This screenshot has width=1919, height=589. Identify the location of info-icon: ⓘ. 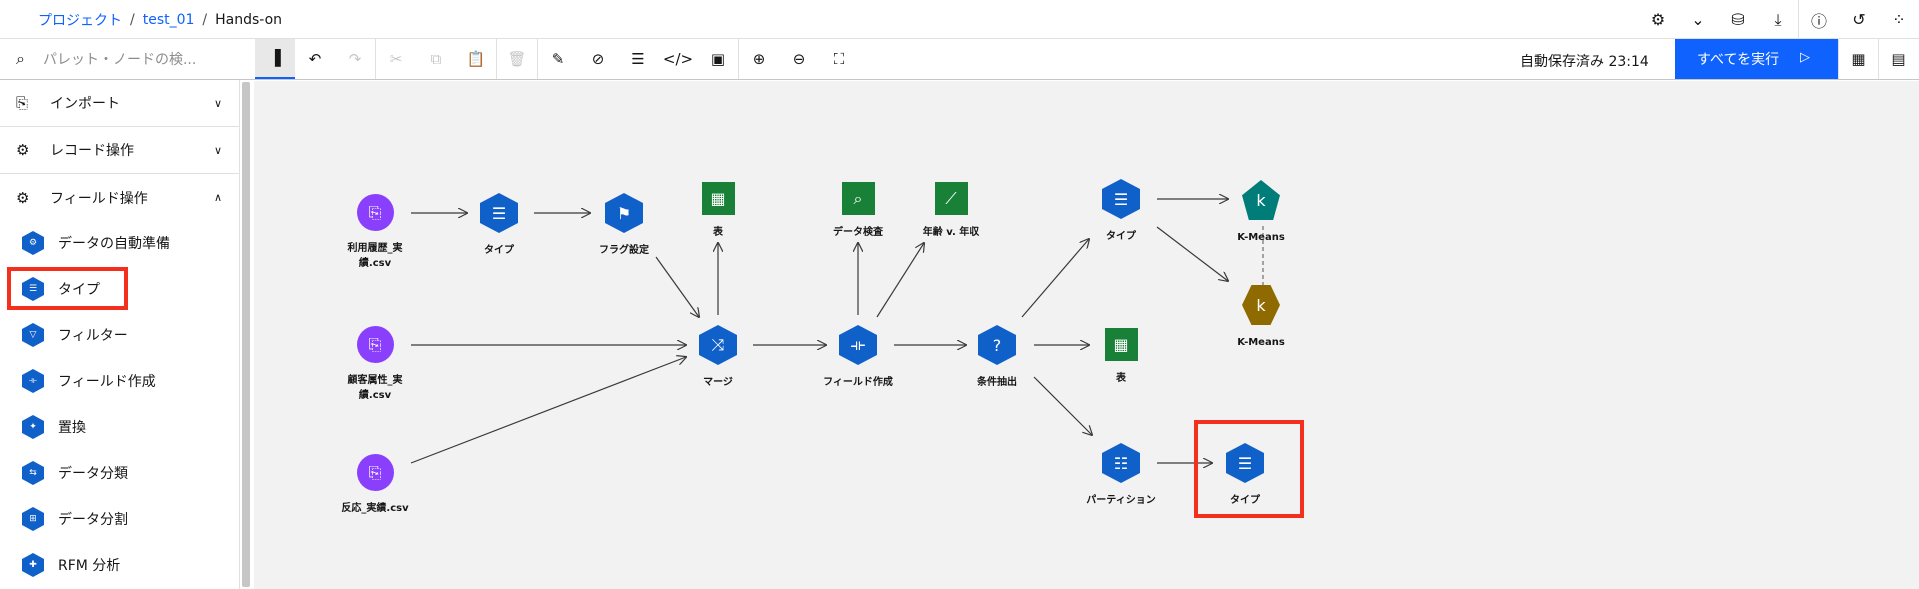
(1819, 19).